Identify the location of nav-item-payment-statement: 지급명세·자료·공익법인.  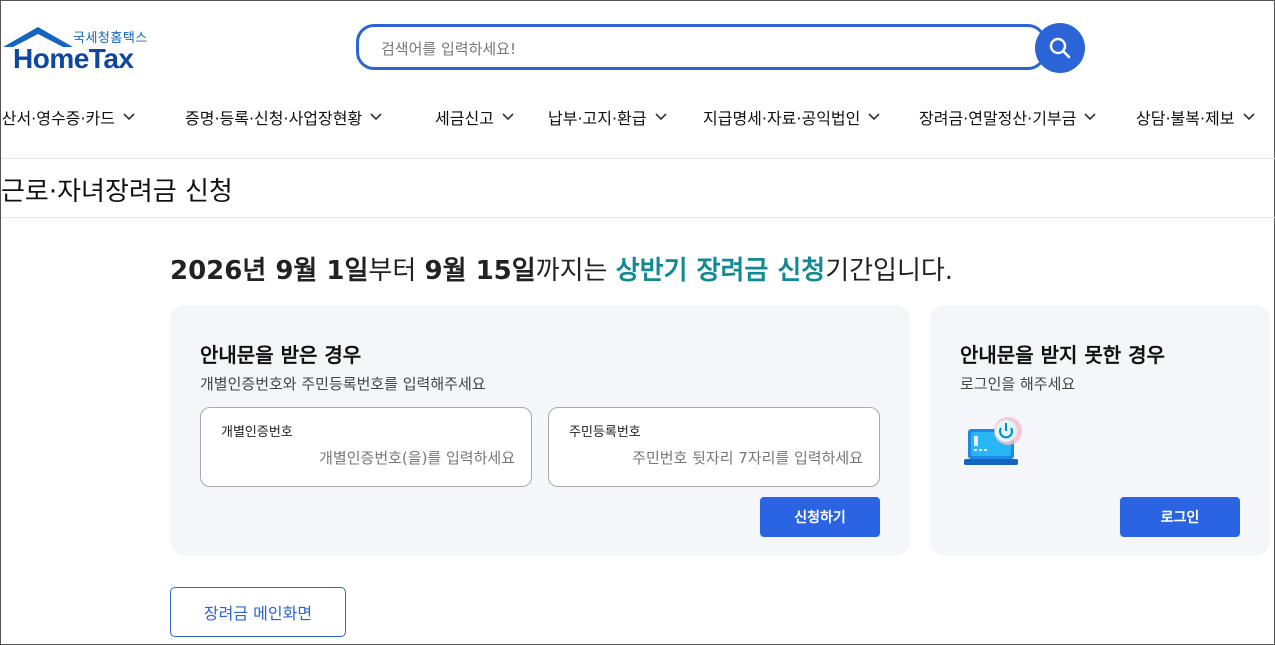
(791, 117).